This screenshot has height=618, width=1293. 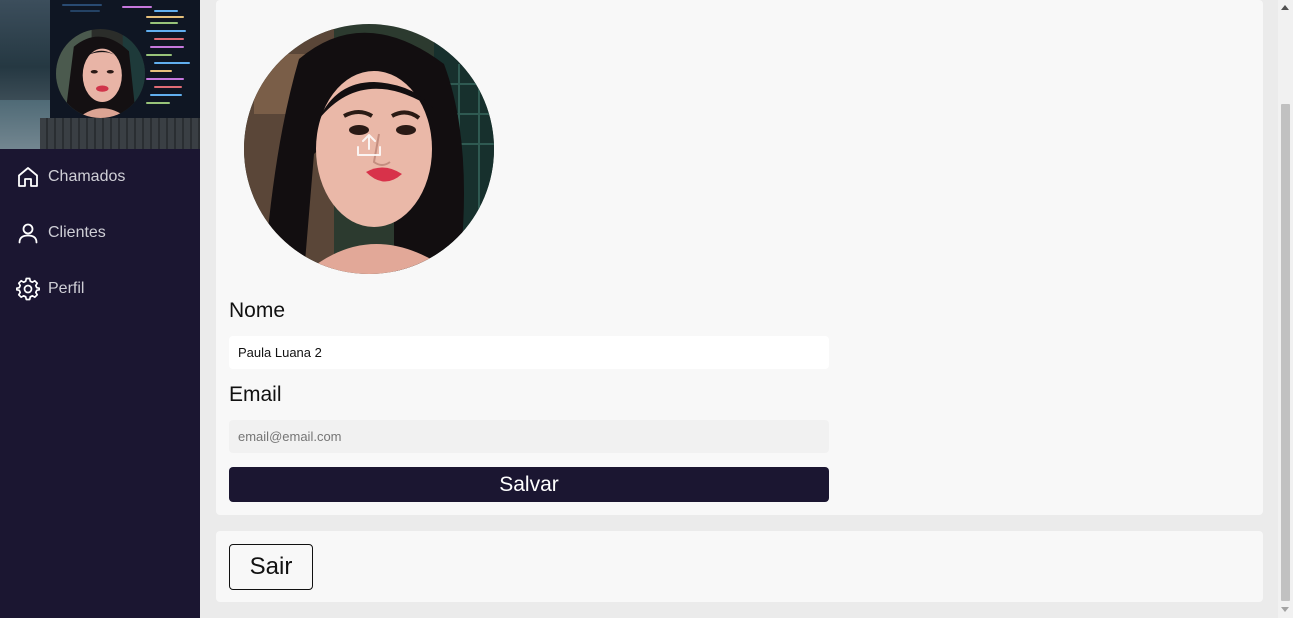 I want to click on avatar, so click(x=100, y=73).